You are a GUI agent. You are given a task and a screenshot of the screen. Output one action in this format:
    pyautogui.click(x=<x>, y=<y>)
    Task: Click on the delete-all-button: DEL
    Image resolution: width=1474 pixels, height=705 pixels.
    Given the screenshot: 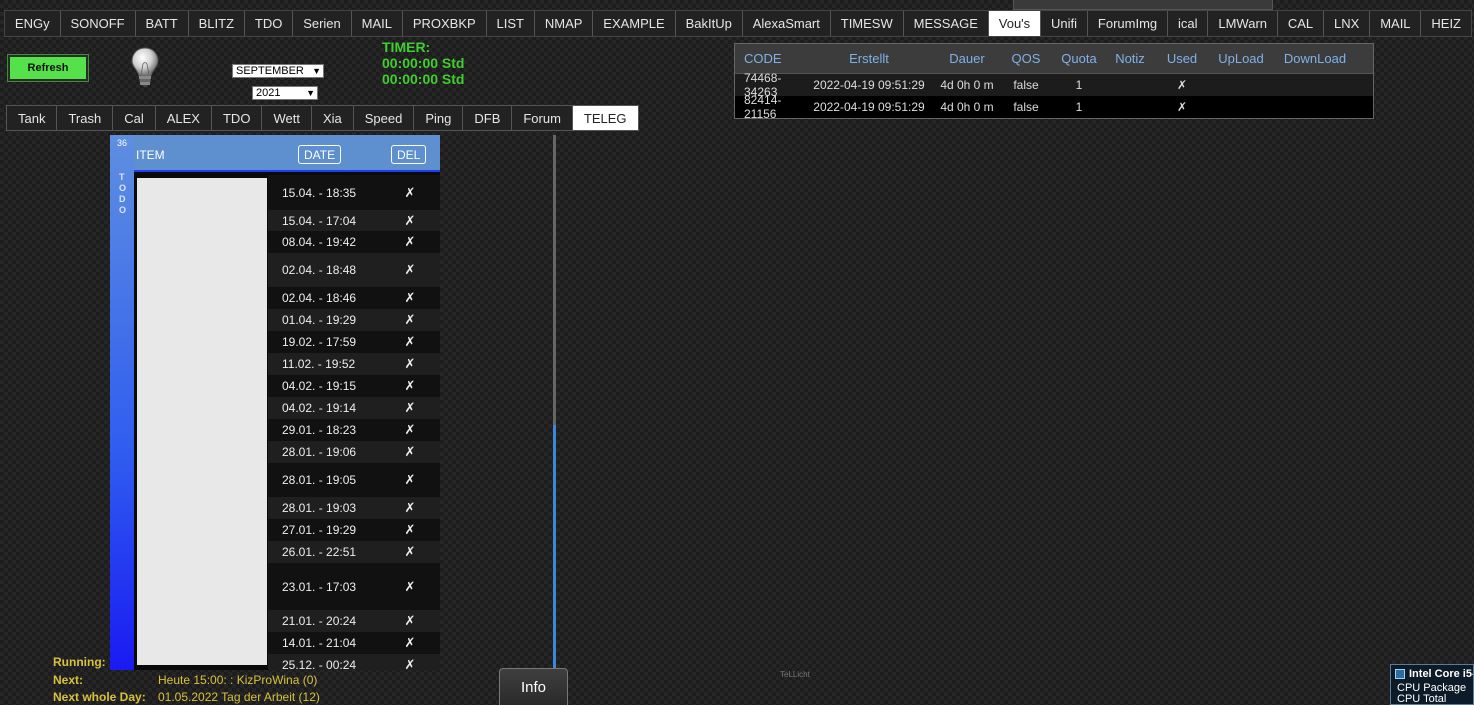 What is the action you would take?
    pyautogui.click(x=409, y=154)
    